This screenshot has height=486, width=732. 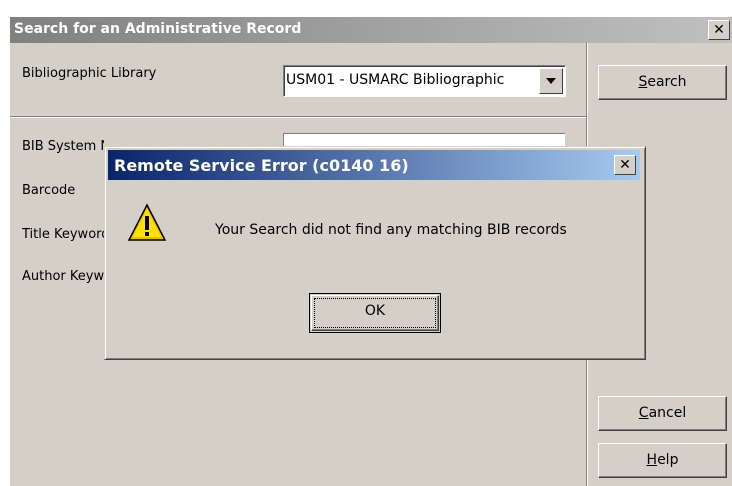 What do you see at coordinates (63, 276) in the screenshot?
I see `author-keyword-label: Author Keyword` at bounding box center [63, 276].